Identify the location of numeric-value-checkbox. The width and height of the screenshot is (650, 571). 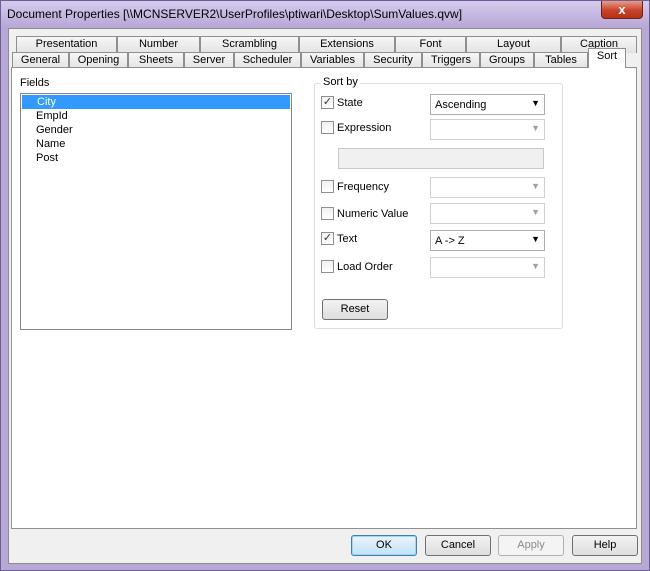
(327, 213).